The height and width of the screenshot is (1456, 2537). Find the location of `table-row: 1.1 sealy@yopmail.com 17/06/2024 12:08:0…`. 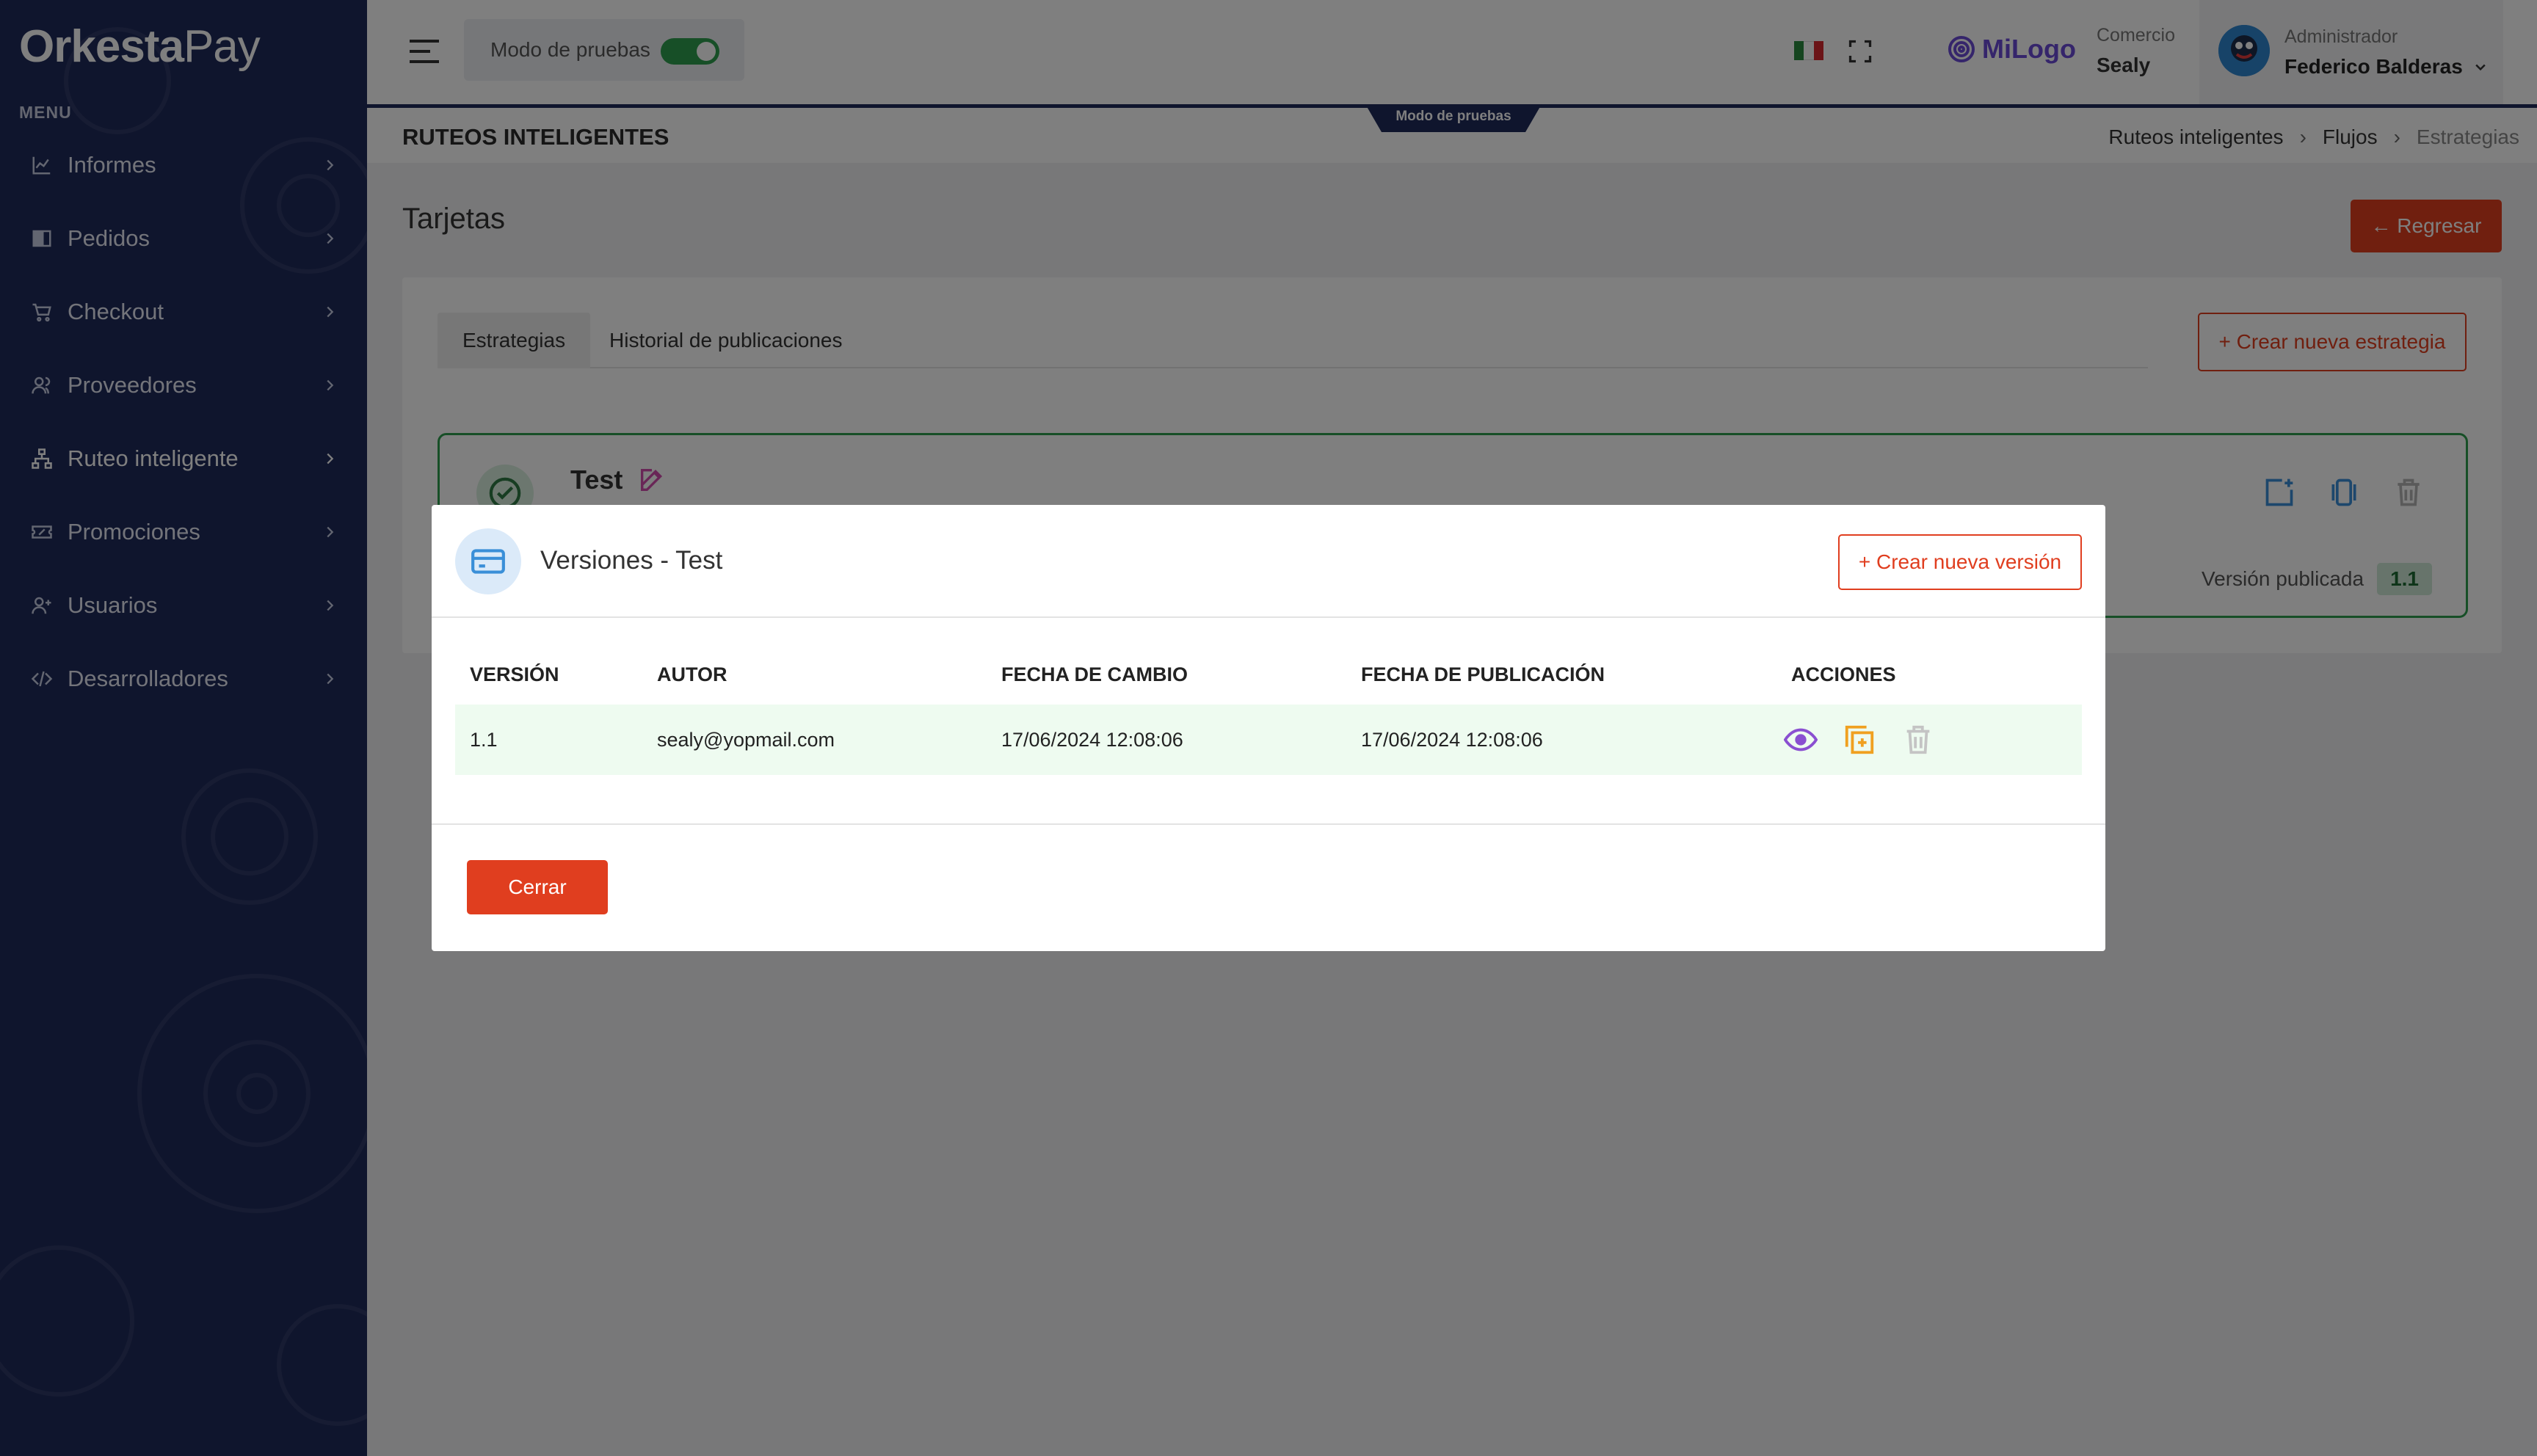

table-row: 1.1 sealy@yopmail.com 17/06/2024 12:08:0… is located at coordinates (1268, 740).